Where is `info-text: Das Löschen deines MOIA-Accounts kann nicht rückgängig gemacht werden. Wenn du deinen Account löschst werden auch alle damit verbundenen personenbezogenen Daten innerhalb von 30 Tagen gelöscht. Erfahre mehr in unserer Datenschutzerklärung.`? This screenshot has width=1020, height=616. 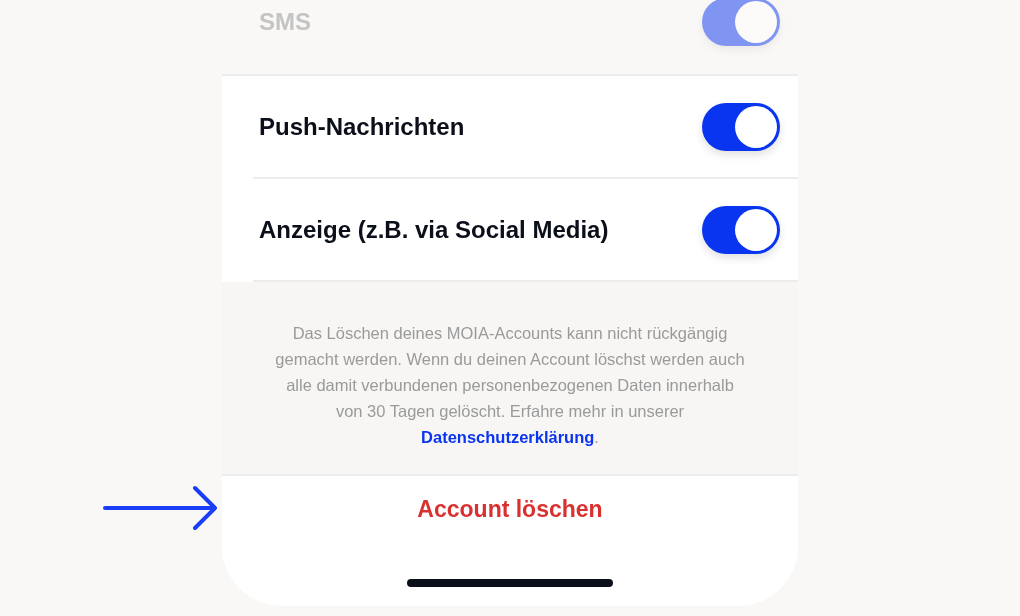 info-text: Das Löschen deines MOIA-Accounts kann nicht rückgängig gemacht werden. Wenn du deinen Account löschst werden auch alle damit verbundenen personenbezogenen Daten innerhalb von 30 Tagen gelöscht. Erfahre mehr in unserer Datenschutzerklärung. is located at coordinates (510, 385).